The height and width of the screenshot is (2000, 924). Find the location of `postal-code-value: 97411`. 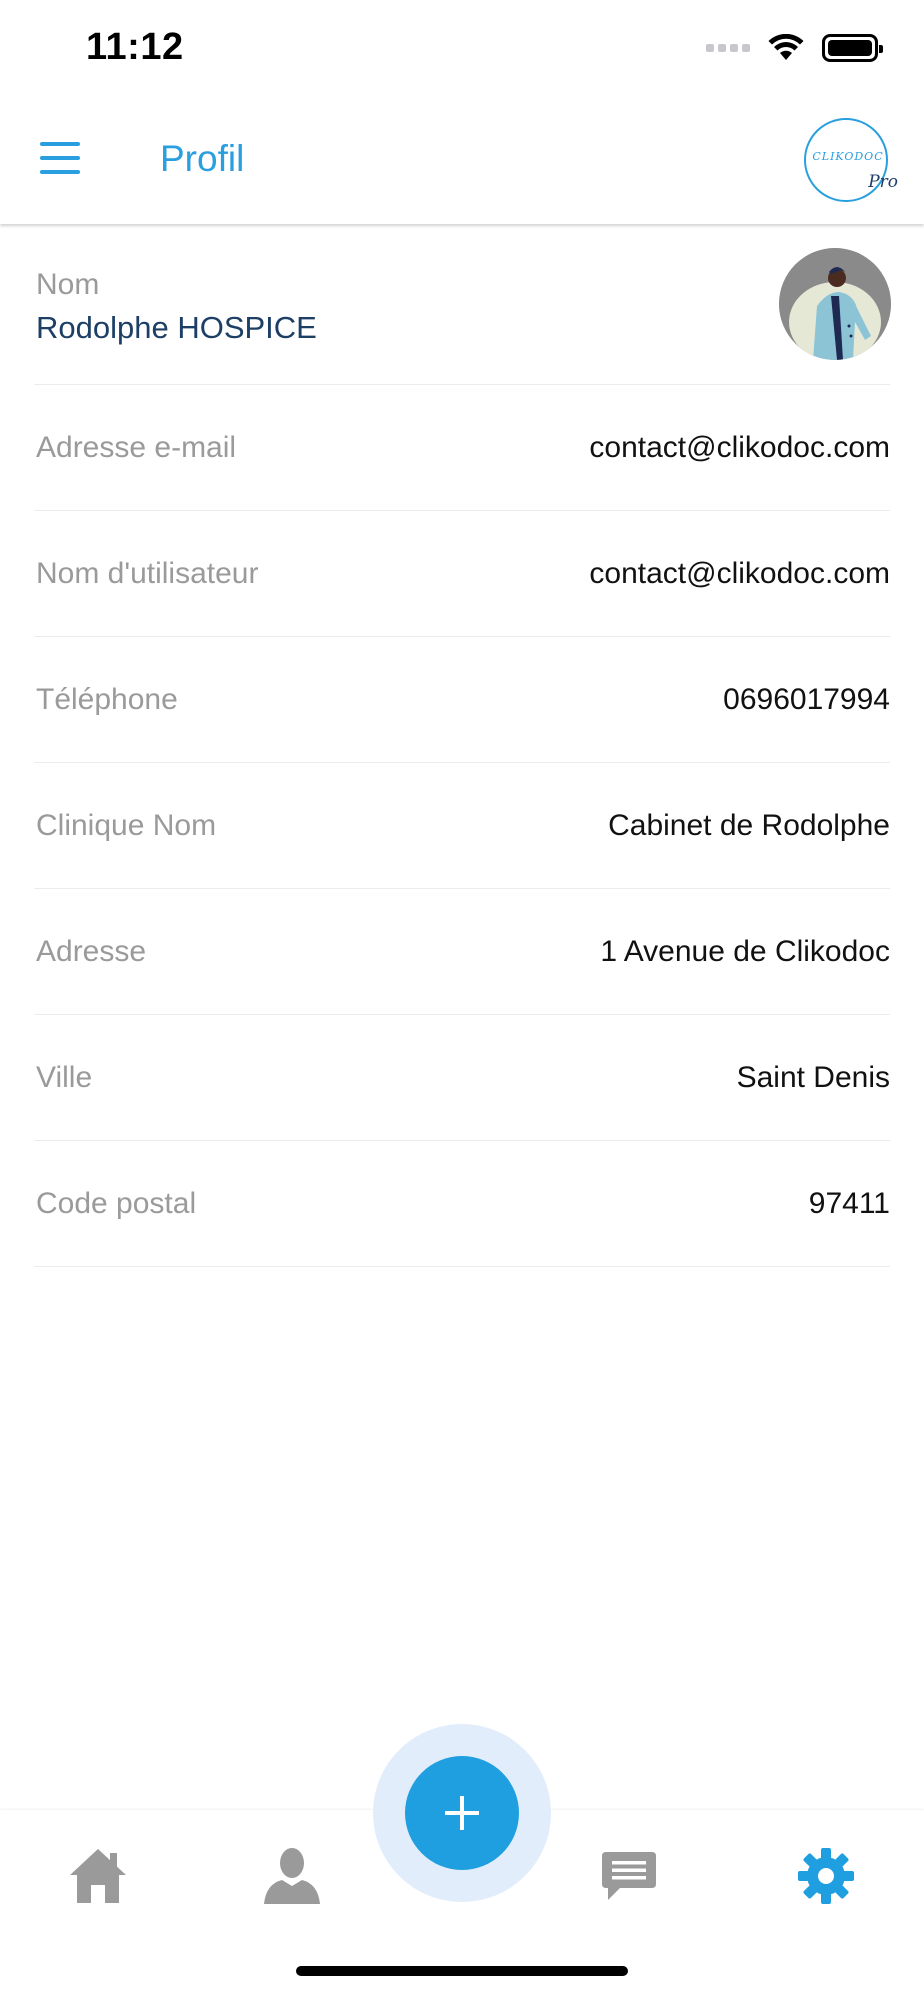

postal-code-value: 97411 is located at coordinates (849, 1203).